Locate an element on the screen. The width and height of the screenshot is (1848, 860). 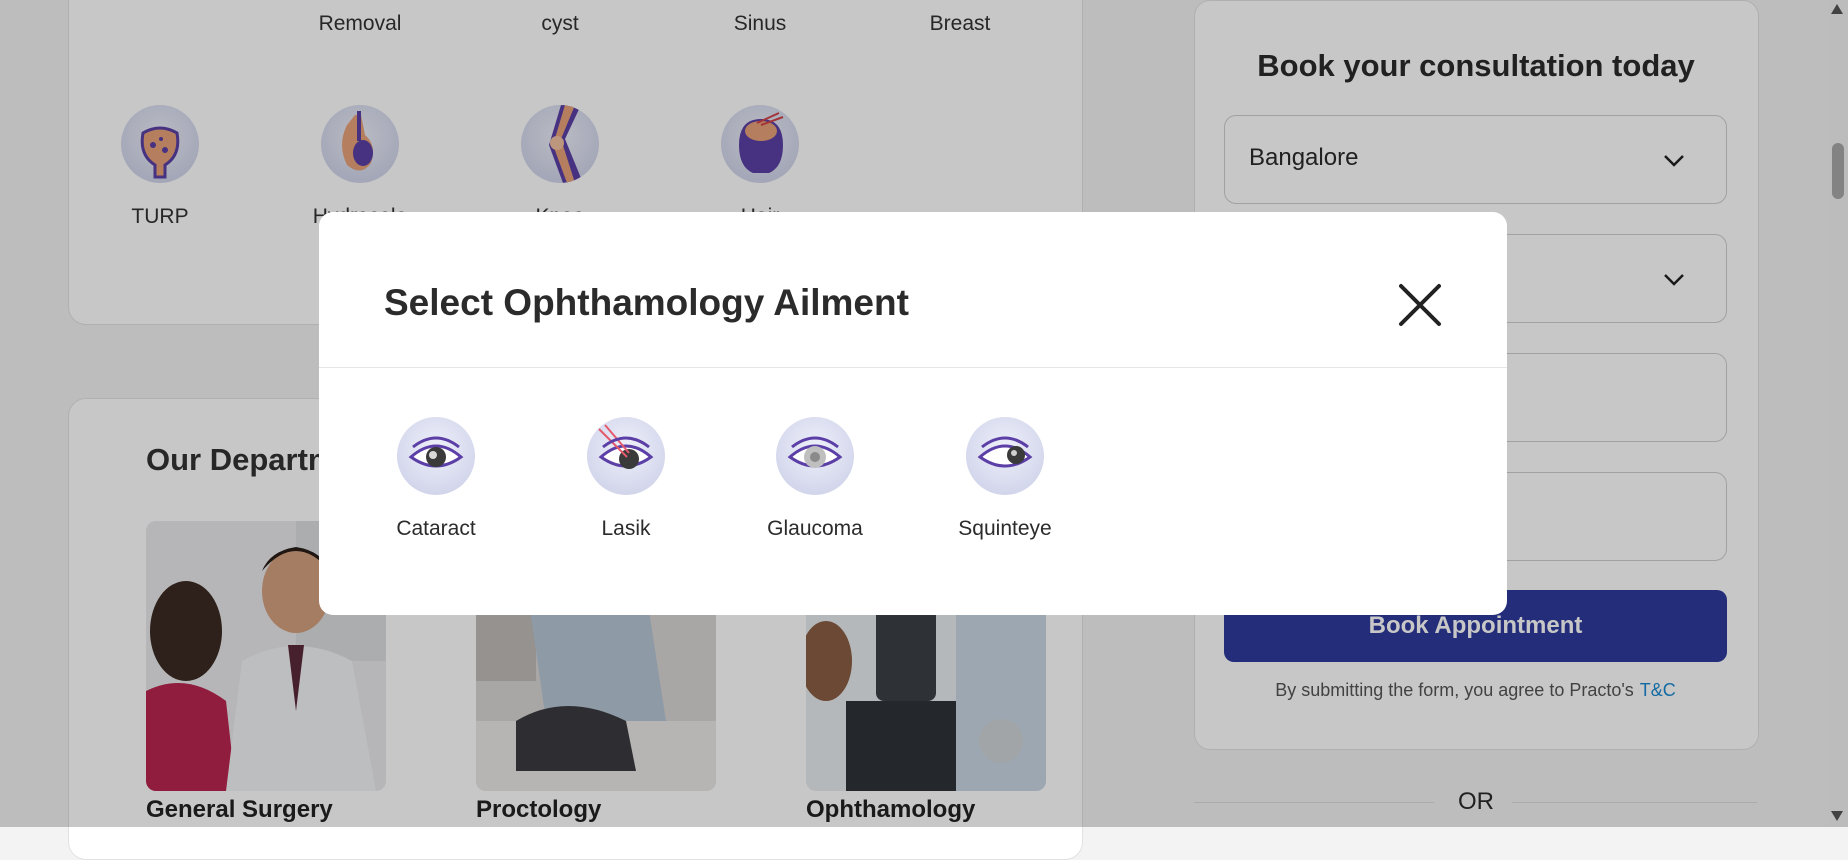
ailment-option-lasik: Lasik is located at coordinates (626, 479).